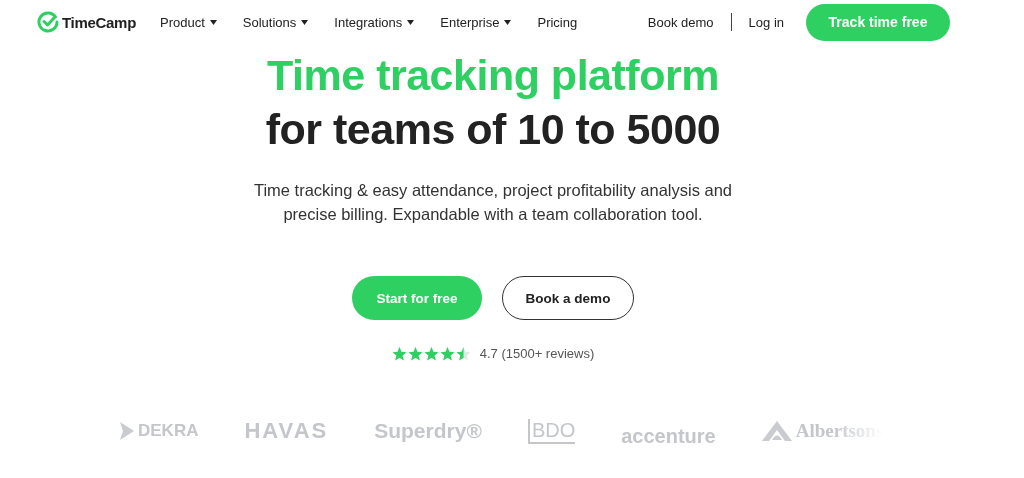  What do you see at coordinates (557, 22) in the screenshot?
I see `nav-link: Pricing` at bounding box center [557, 22].